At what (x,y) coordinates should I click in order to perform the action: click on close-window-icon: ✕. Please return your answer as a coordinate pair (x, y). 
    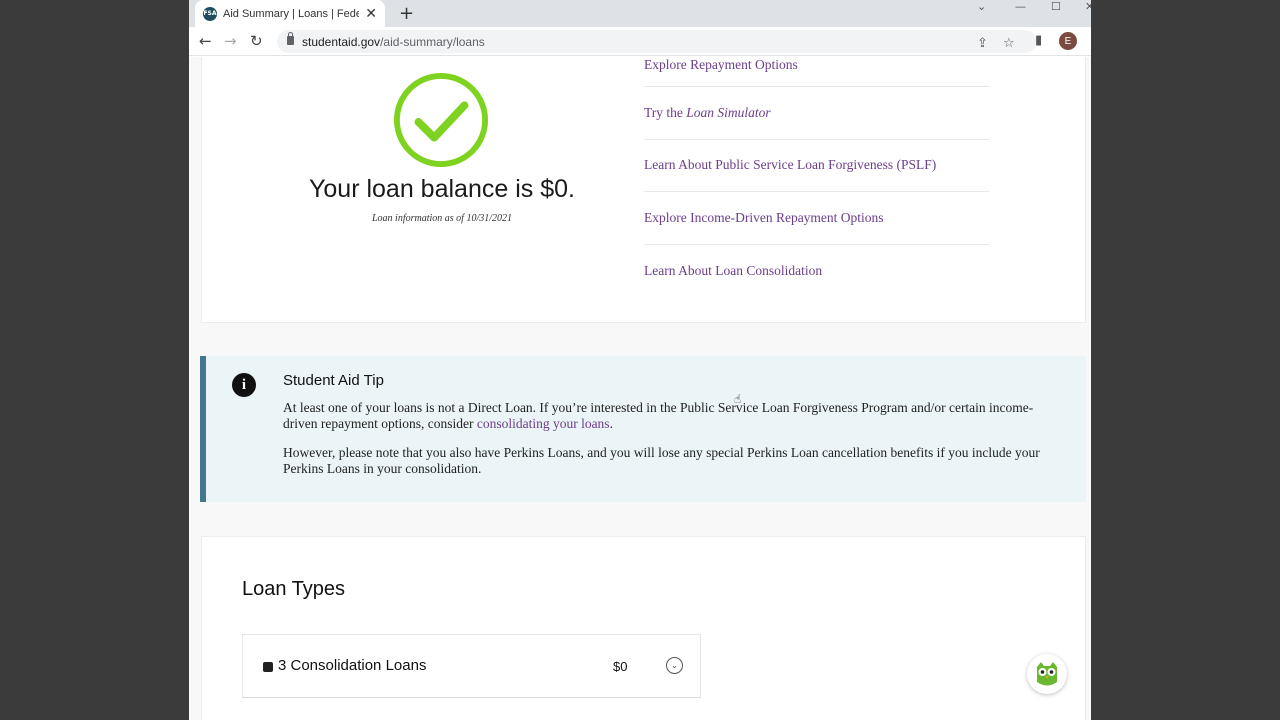
    Looking at the image, I should click on (1088, 6).